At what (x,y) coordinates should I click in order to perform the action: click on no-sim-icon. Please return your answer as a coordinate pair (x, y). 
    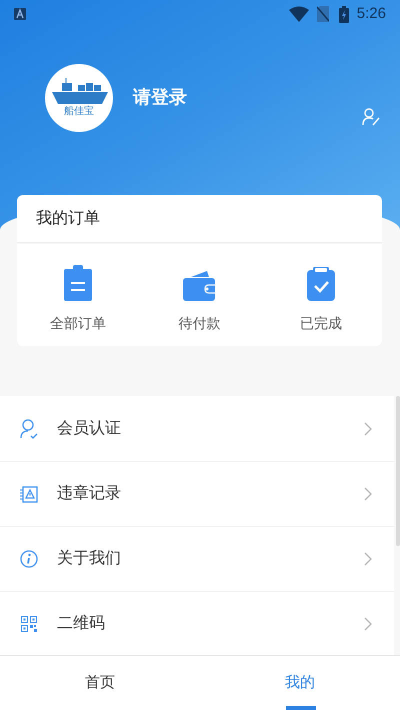
    Looking at the image, I should click on (322, 14).